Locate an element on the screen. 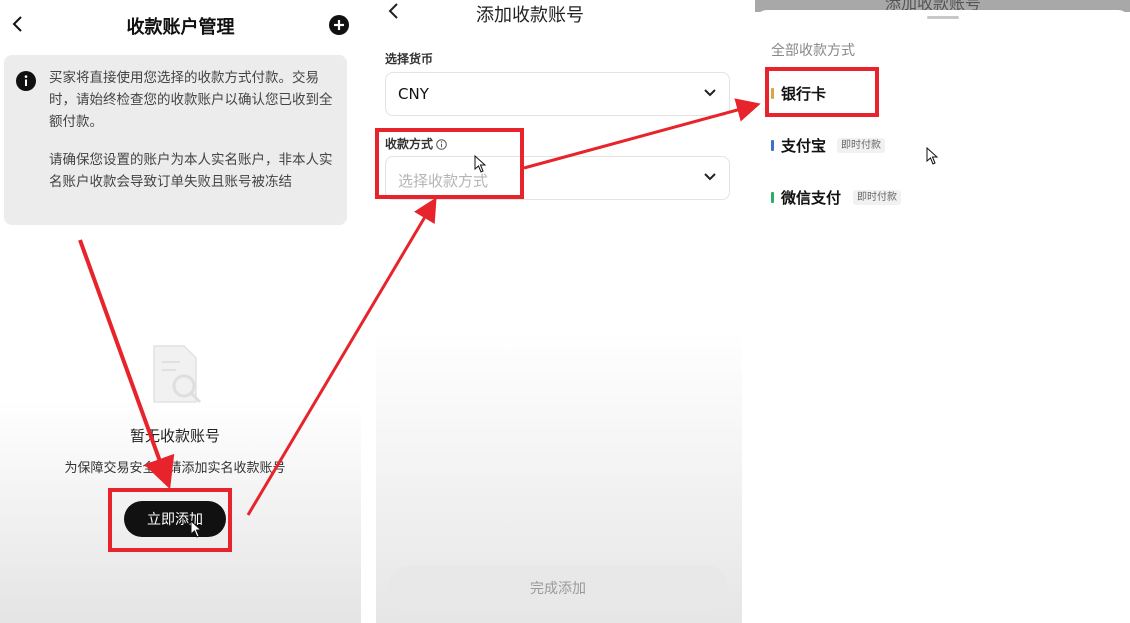 This screenshot has height=623, width=1130. arrow-method-to-bank-card is located at coordinates (642, 134).